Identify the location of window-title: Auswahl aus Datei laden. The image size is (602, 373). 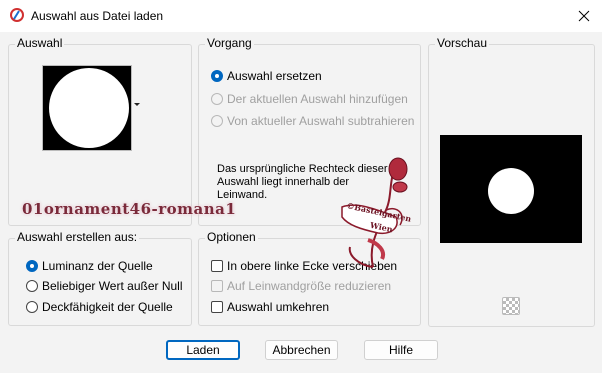
(97, 16).